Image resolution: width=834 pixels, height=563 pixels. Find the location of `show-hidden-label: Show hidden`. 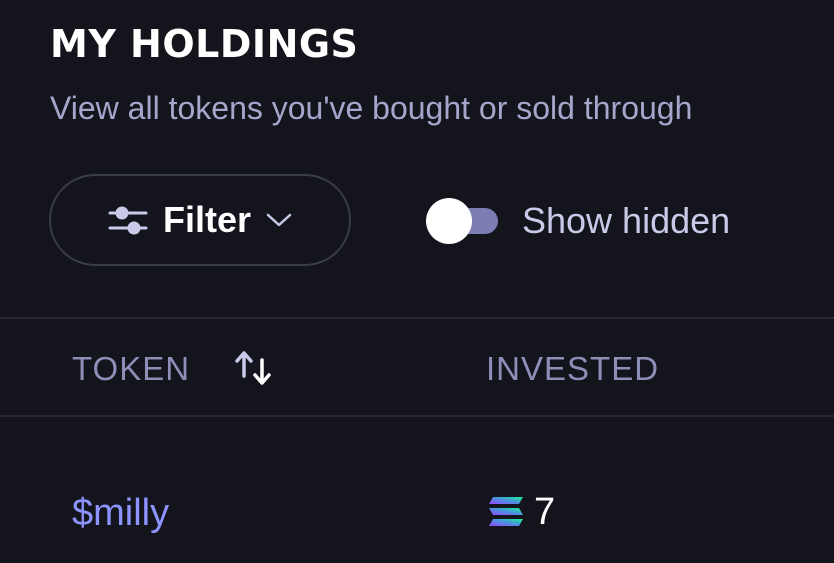

show-hidden-label: Show hidden is located at coordinates (626, 220).